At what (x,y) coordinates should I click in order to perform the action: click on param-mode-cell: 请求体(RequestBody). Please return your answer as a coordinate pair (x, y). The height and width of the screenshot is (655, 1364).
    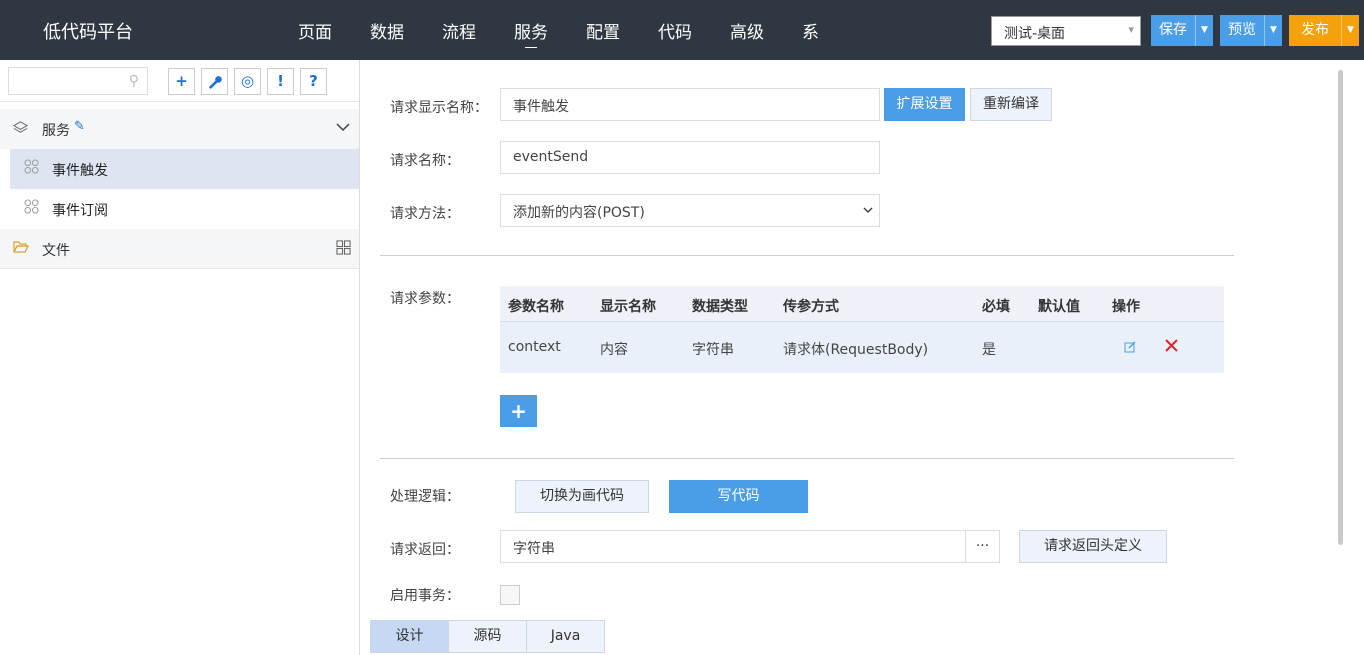
    Looking at the image, I should click on (856, 350).